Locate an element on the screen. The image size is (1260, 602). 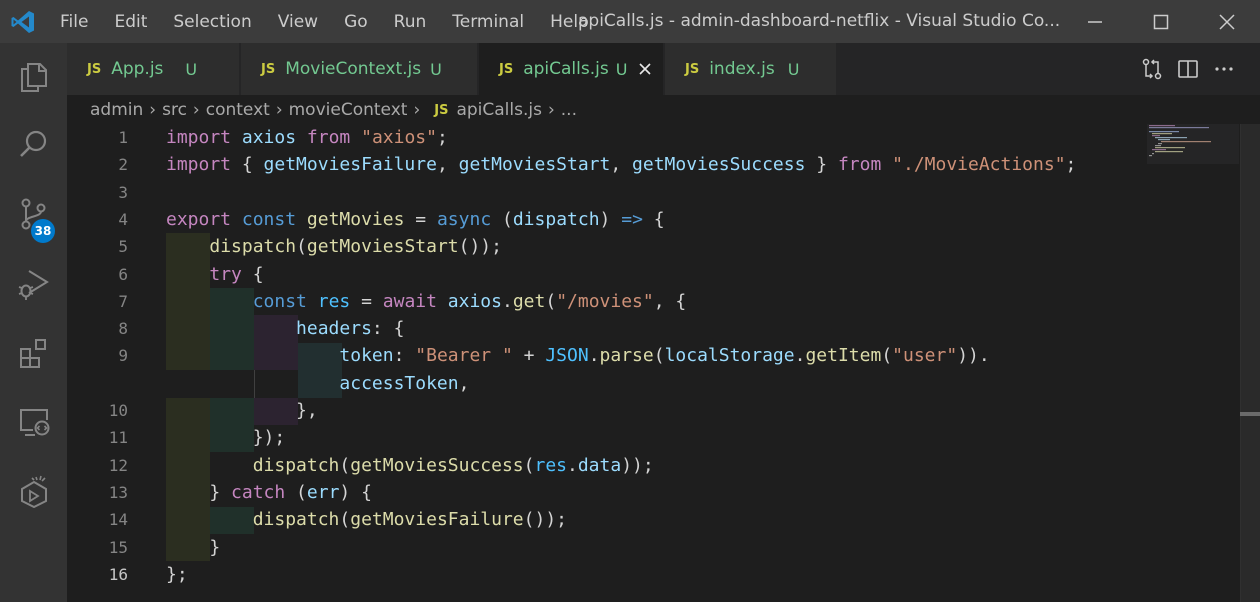
tab-label: apiCalls.js is located at coordinates (566, 69).